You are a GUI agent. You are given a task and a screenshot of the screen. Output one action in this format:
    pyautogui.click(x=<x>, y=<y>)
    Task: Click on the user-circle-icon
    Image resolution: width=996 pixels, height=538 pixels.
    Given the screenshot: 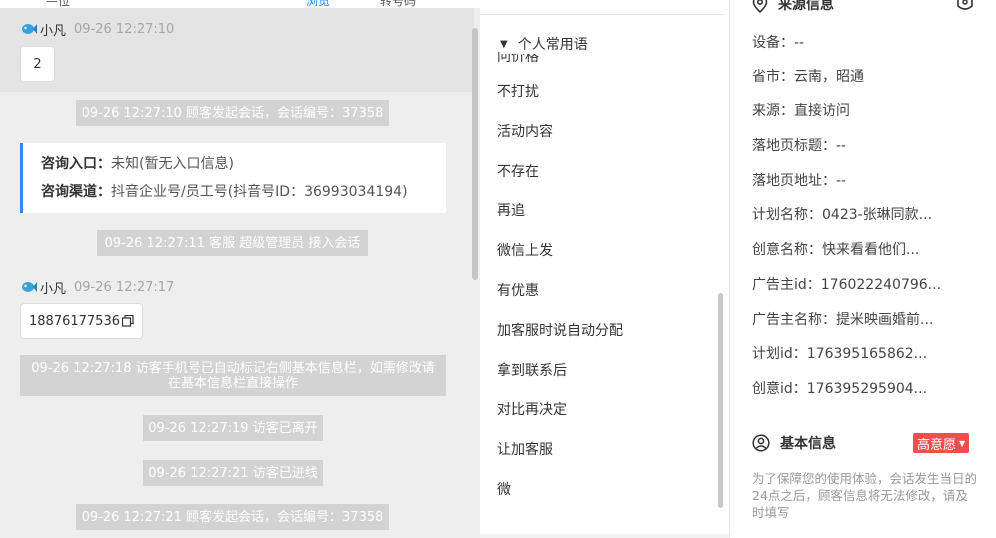 What is the action you would take?
    pyautogui.click(x=761, y=443)
    